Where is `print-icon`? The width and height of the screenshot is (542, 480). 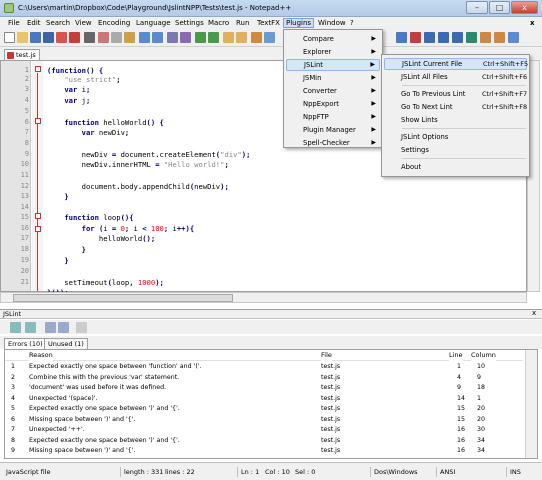
print-icon is located at coordinates (89, 37).